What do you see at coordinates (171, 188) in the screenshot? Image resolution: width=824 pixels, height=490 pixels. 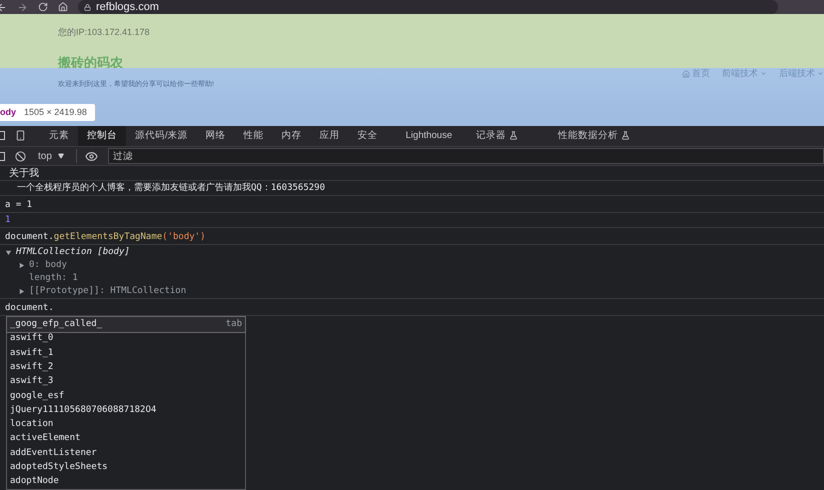 I see `log-message: 一个全栈程序员的个人博客，需要添加友链或者广告请加我QQ：1603565290` at bounding box center [171, 188].